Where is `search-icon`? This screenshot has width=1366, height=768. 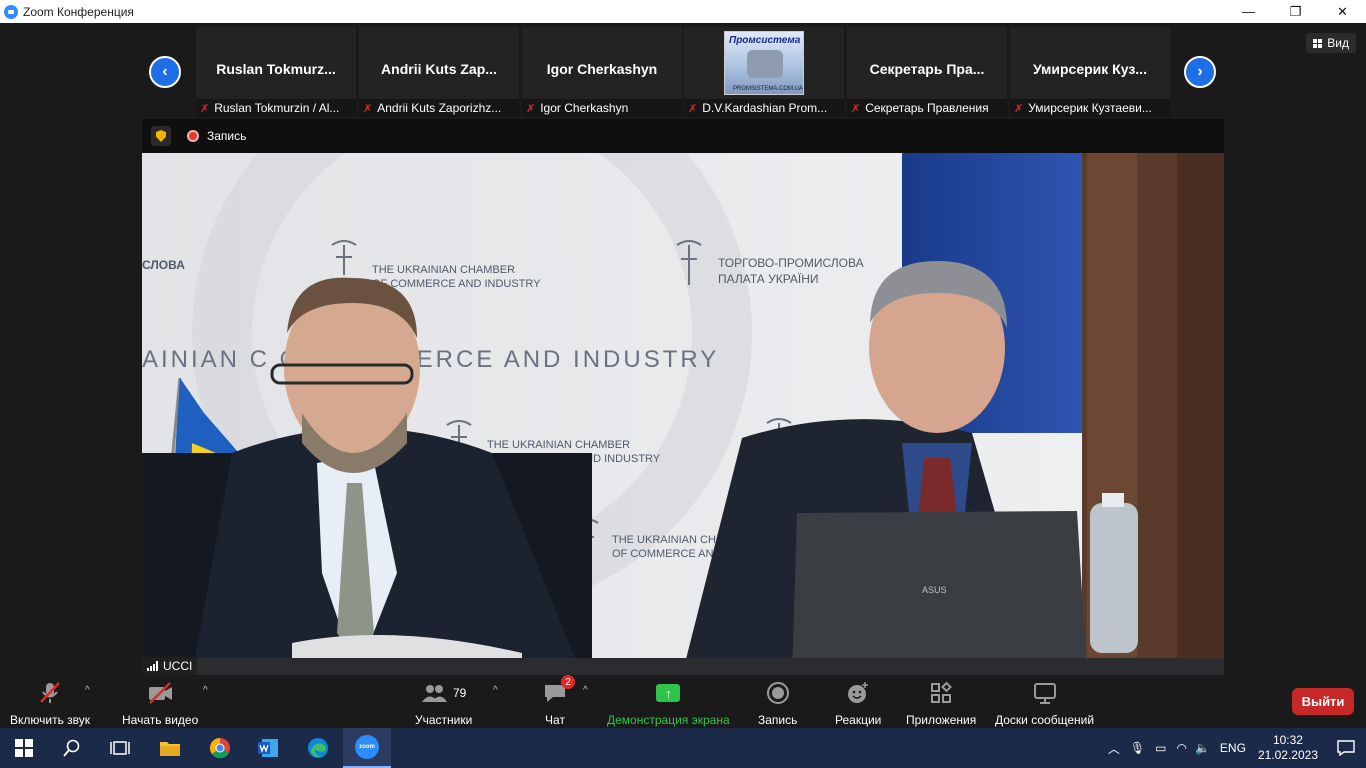 search-icon is located at coordinates (72, 748).